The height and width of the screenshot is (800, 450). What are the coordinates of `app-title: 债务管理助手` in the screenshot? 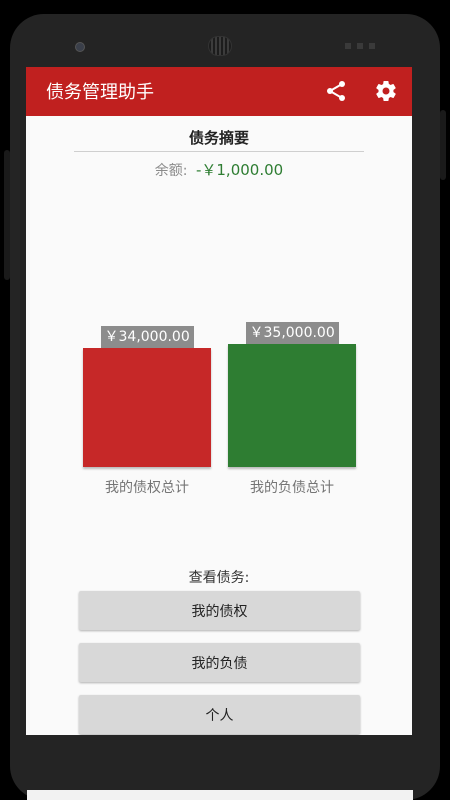 It's located at (100, 92).